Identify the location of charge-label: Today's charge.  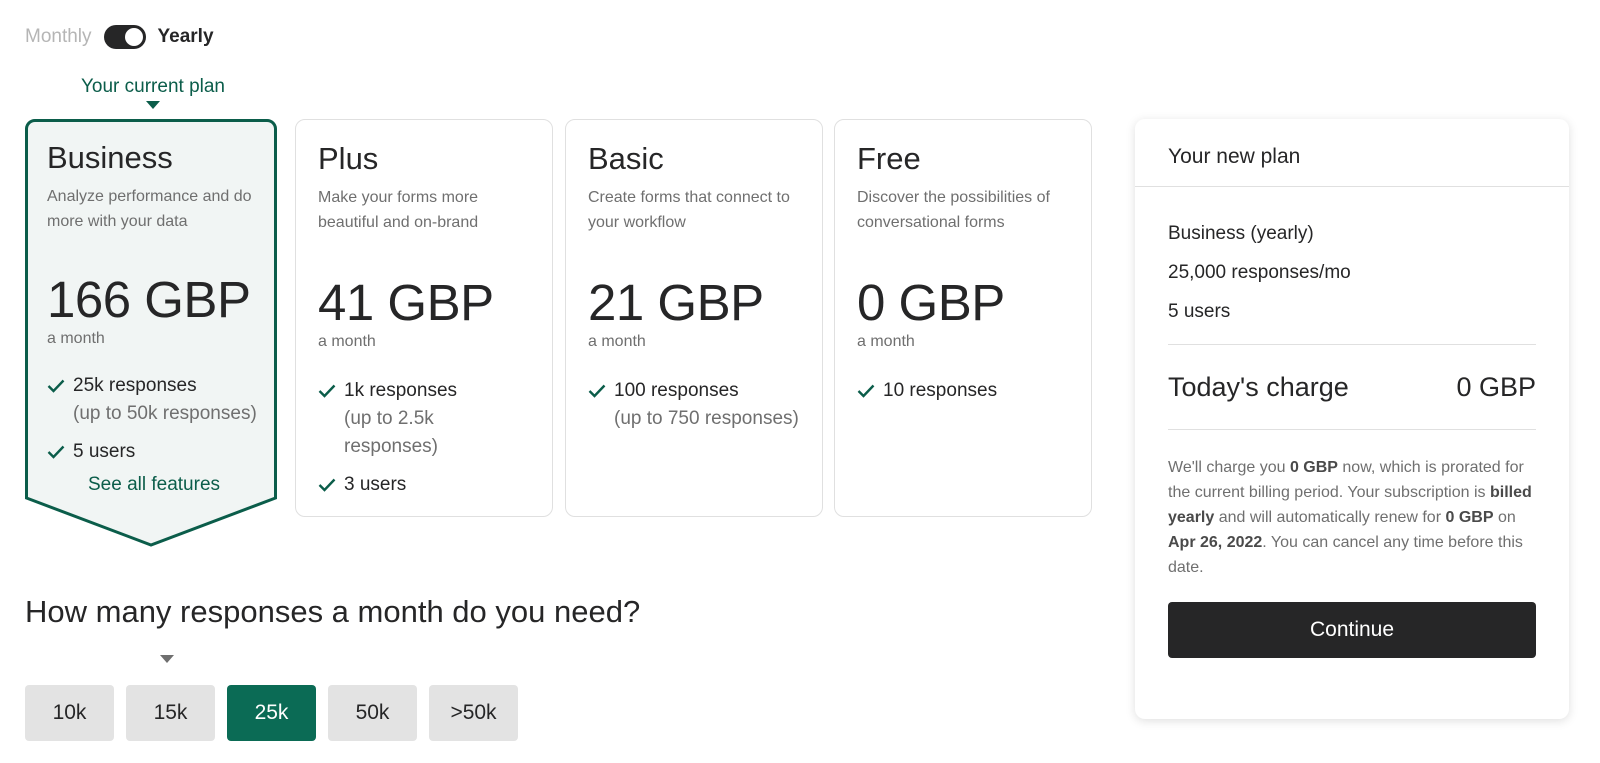
(1258, 386).